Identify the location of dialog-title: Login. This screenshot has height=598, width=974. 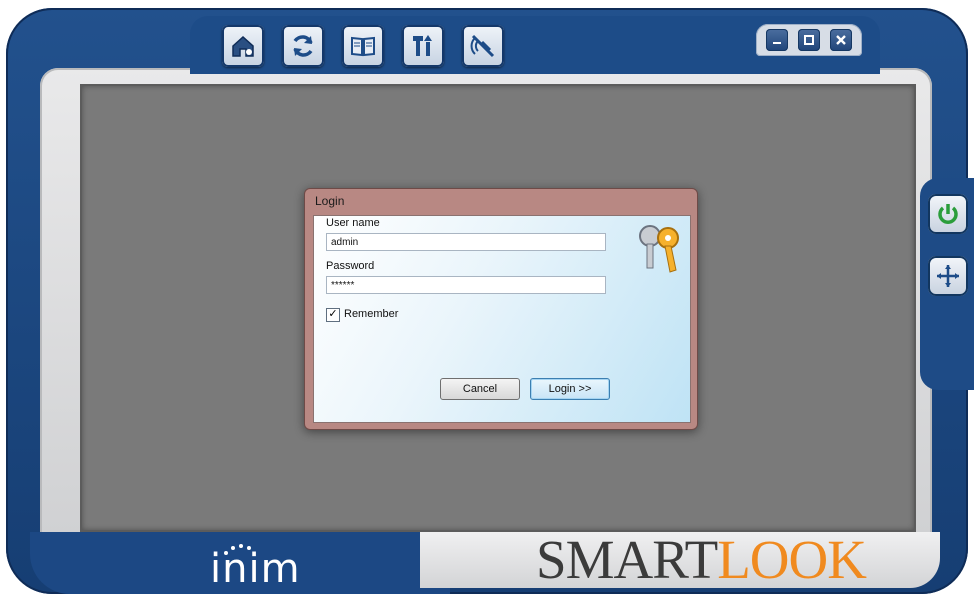
(330, 201).